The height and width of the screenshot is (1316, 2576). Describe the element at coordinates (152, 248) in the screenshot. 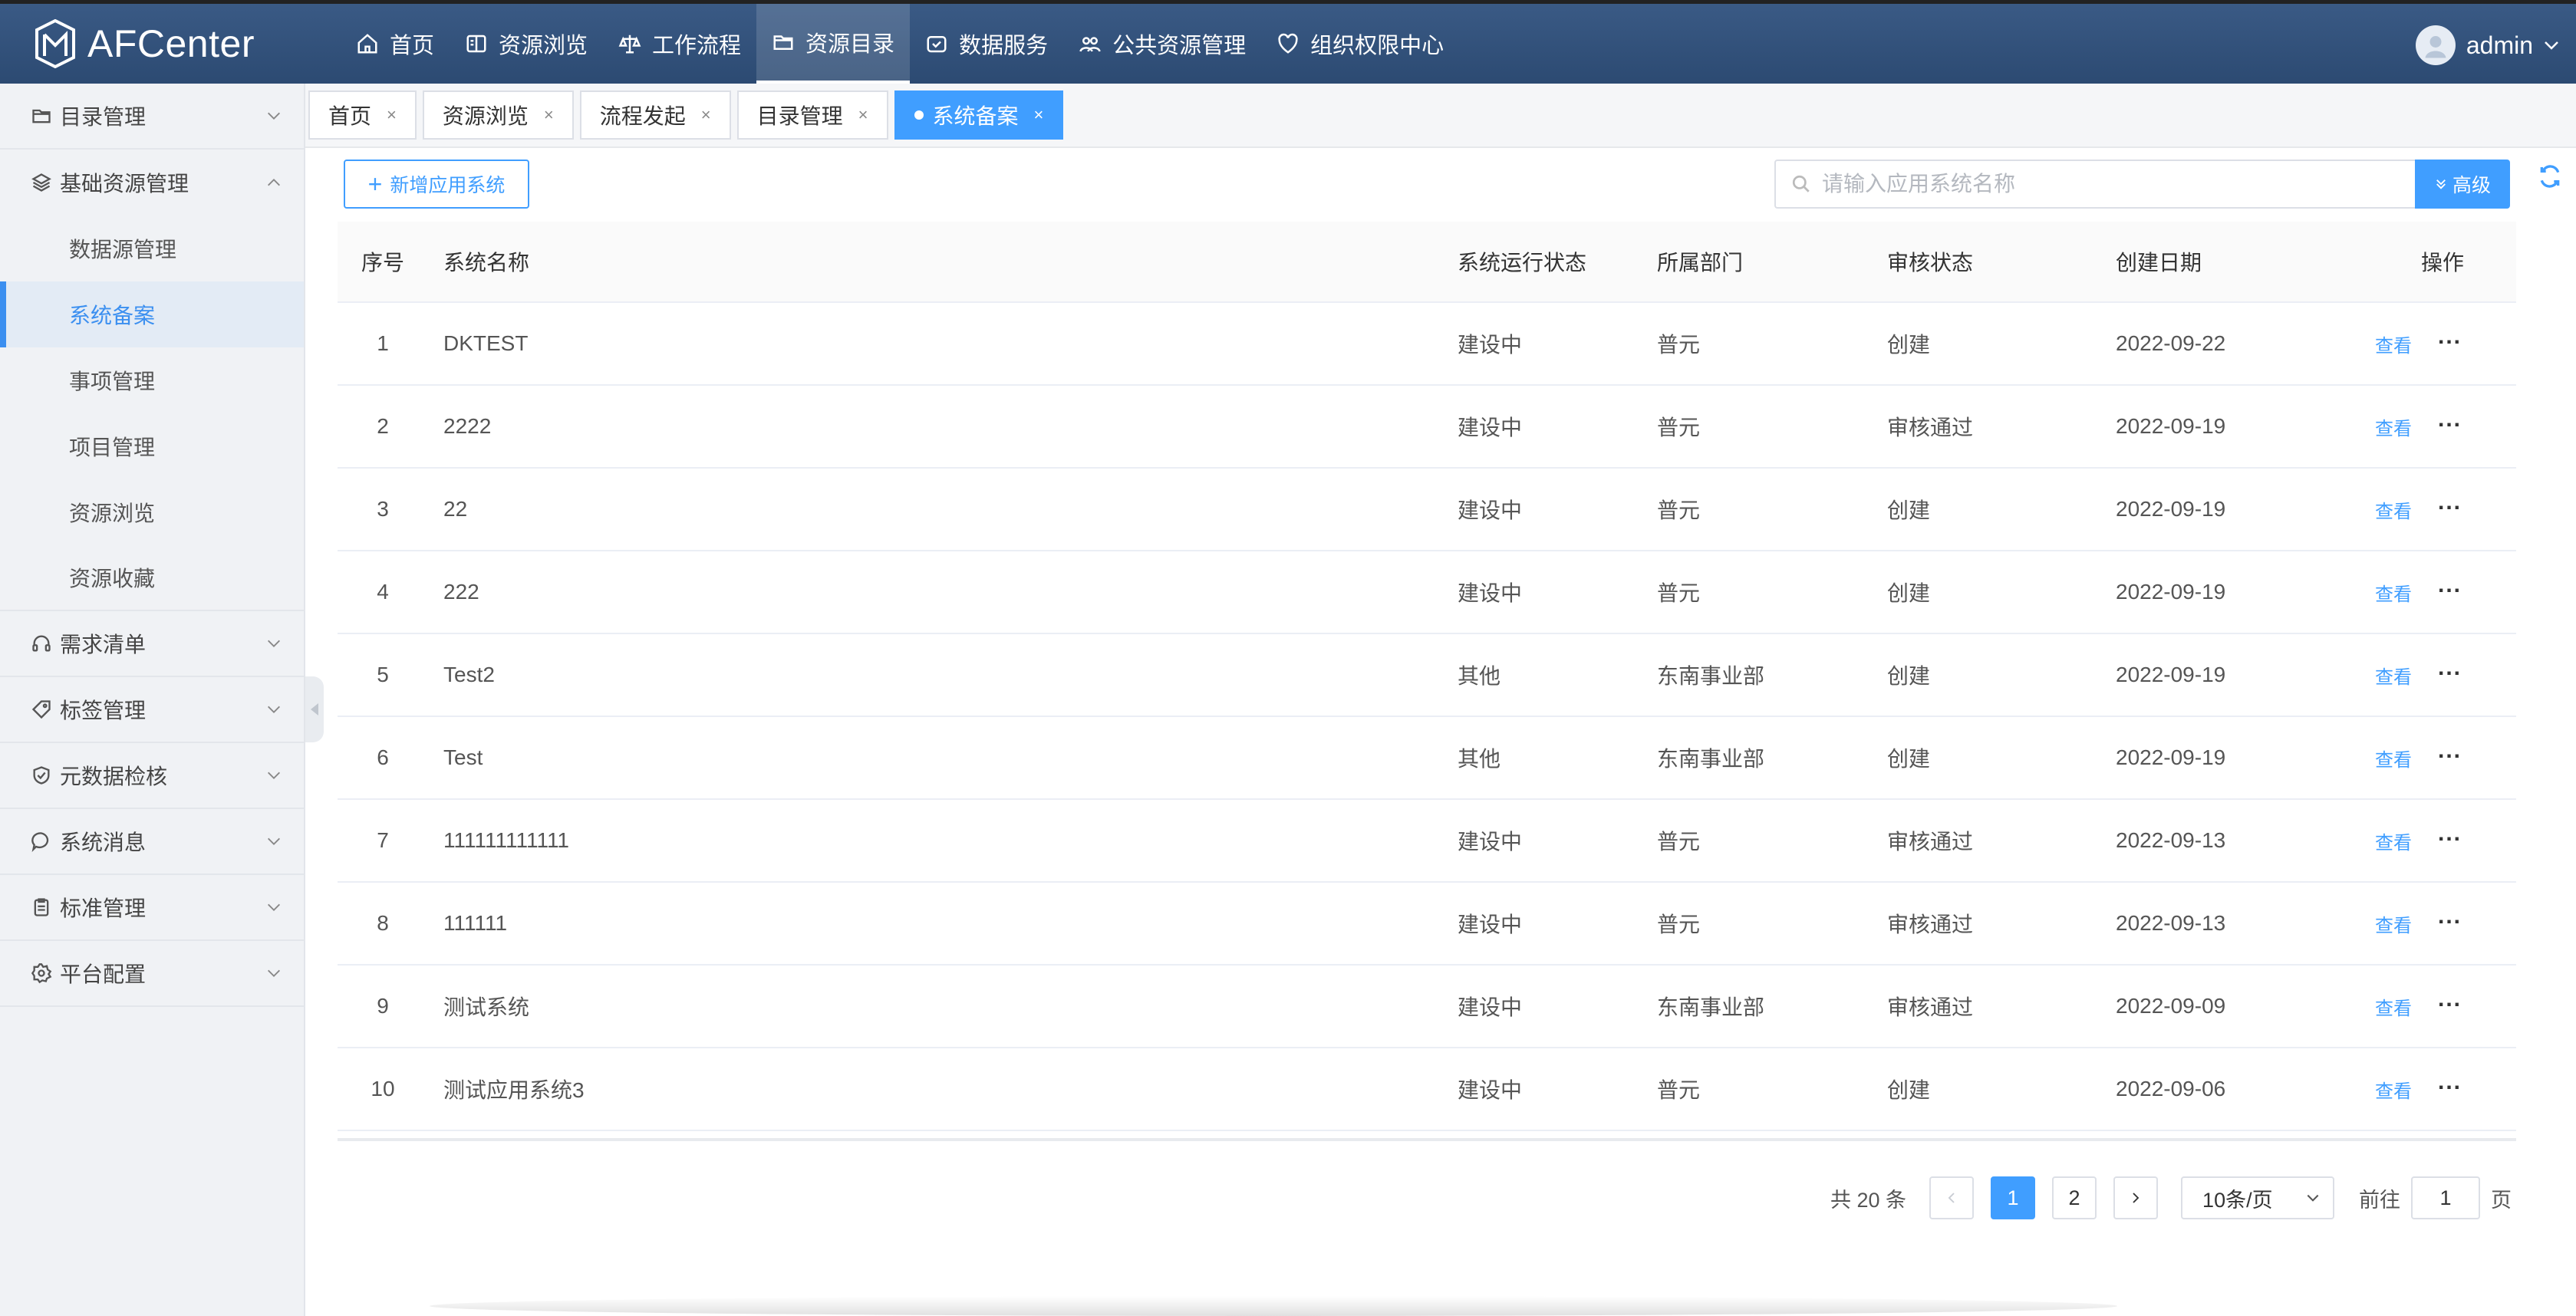

I see `sidebar-item-datasource: 数据源管理` at that location.